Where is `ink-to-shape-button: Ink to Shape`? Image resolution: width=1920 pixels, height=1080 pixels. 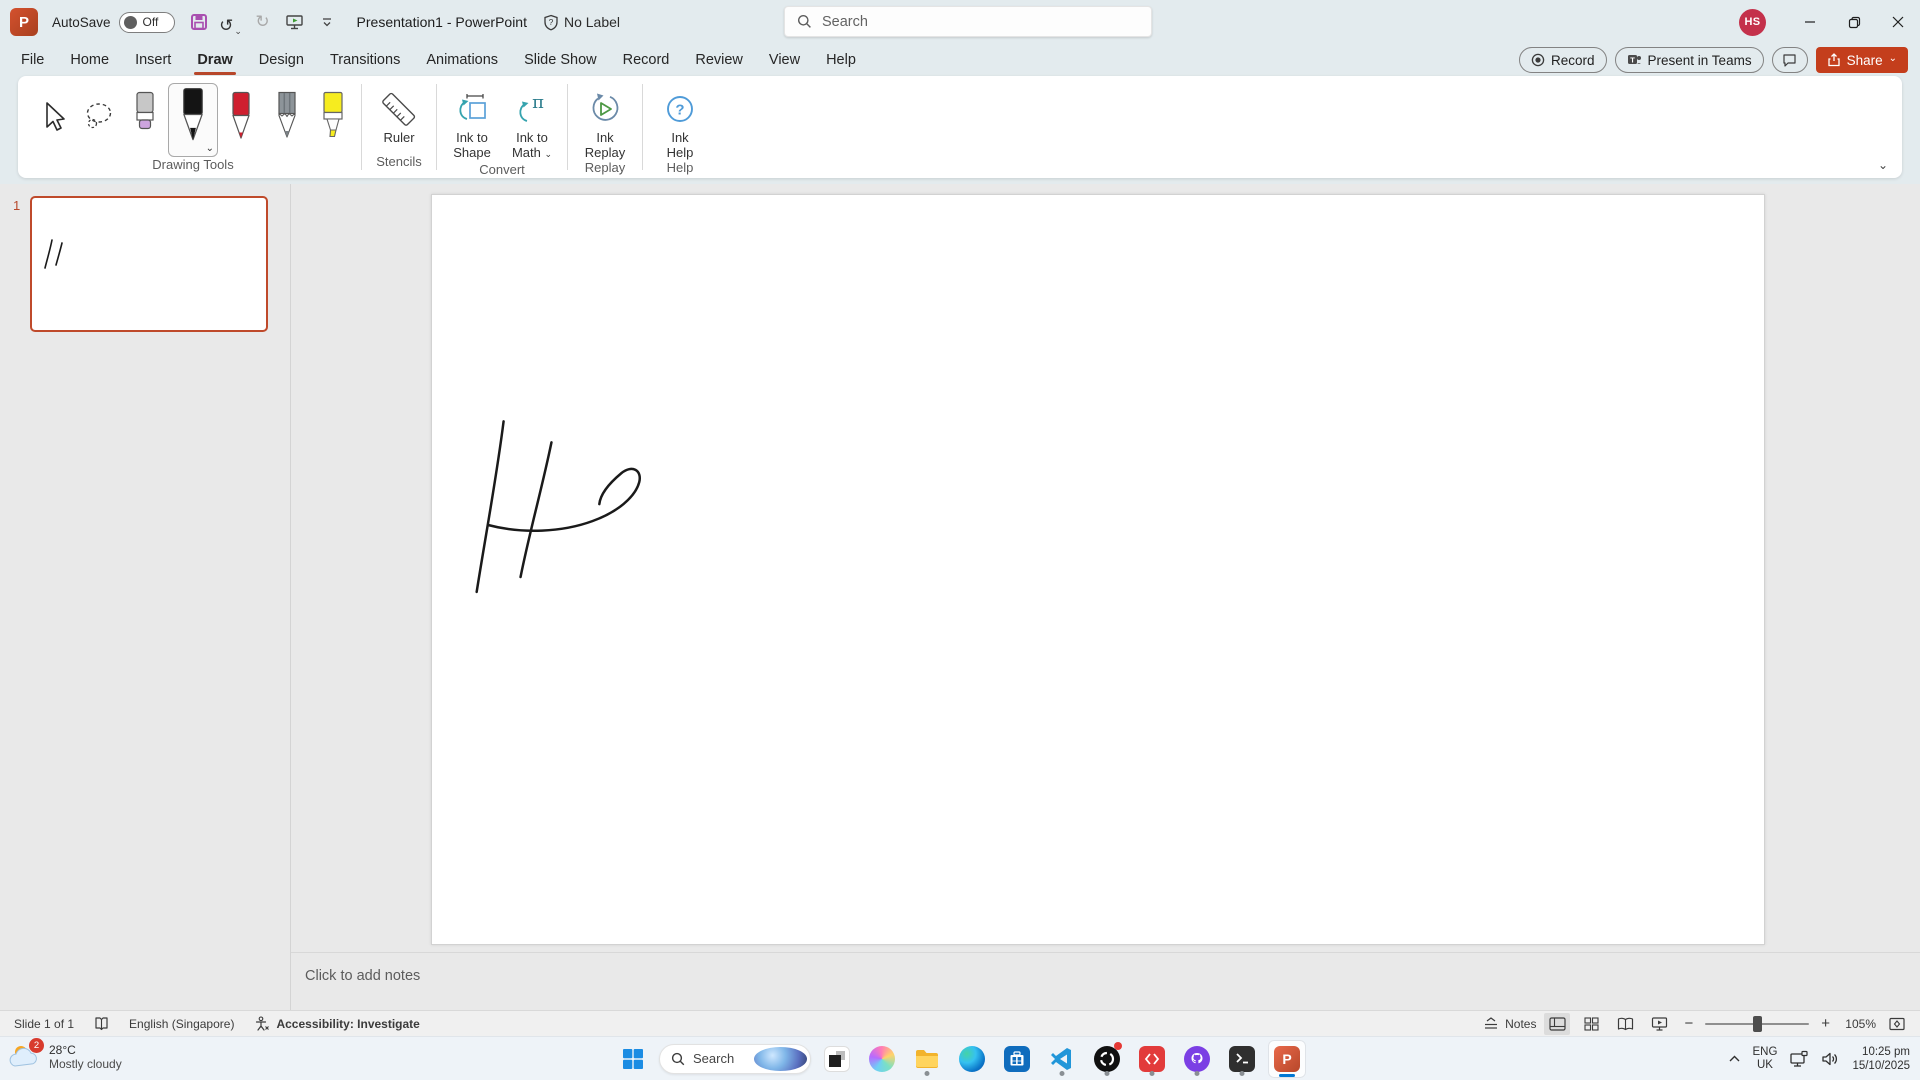 ink-to-shape-button: Ink to Shape is located at coordinates (472, 121).